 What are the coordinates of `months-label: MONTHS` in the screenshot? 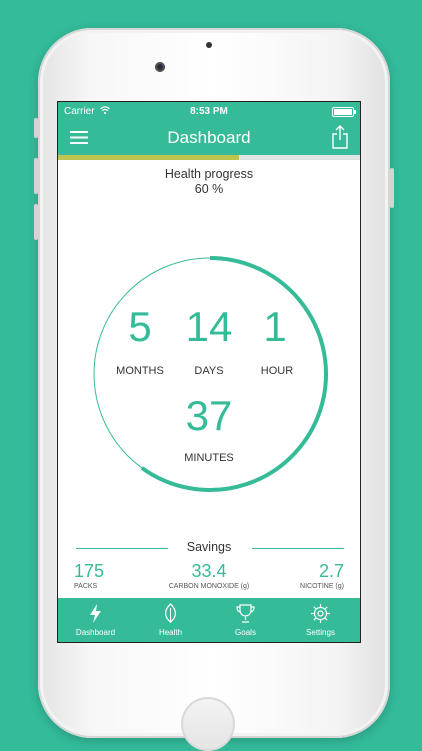 It's located at (140, 371).